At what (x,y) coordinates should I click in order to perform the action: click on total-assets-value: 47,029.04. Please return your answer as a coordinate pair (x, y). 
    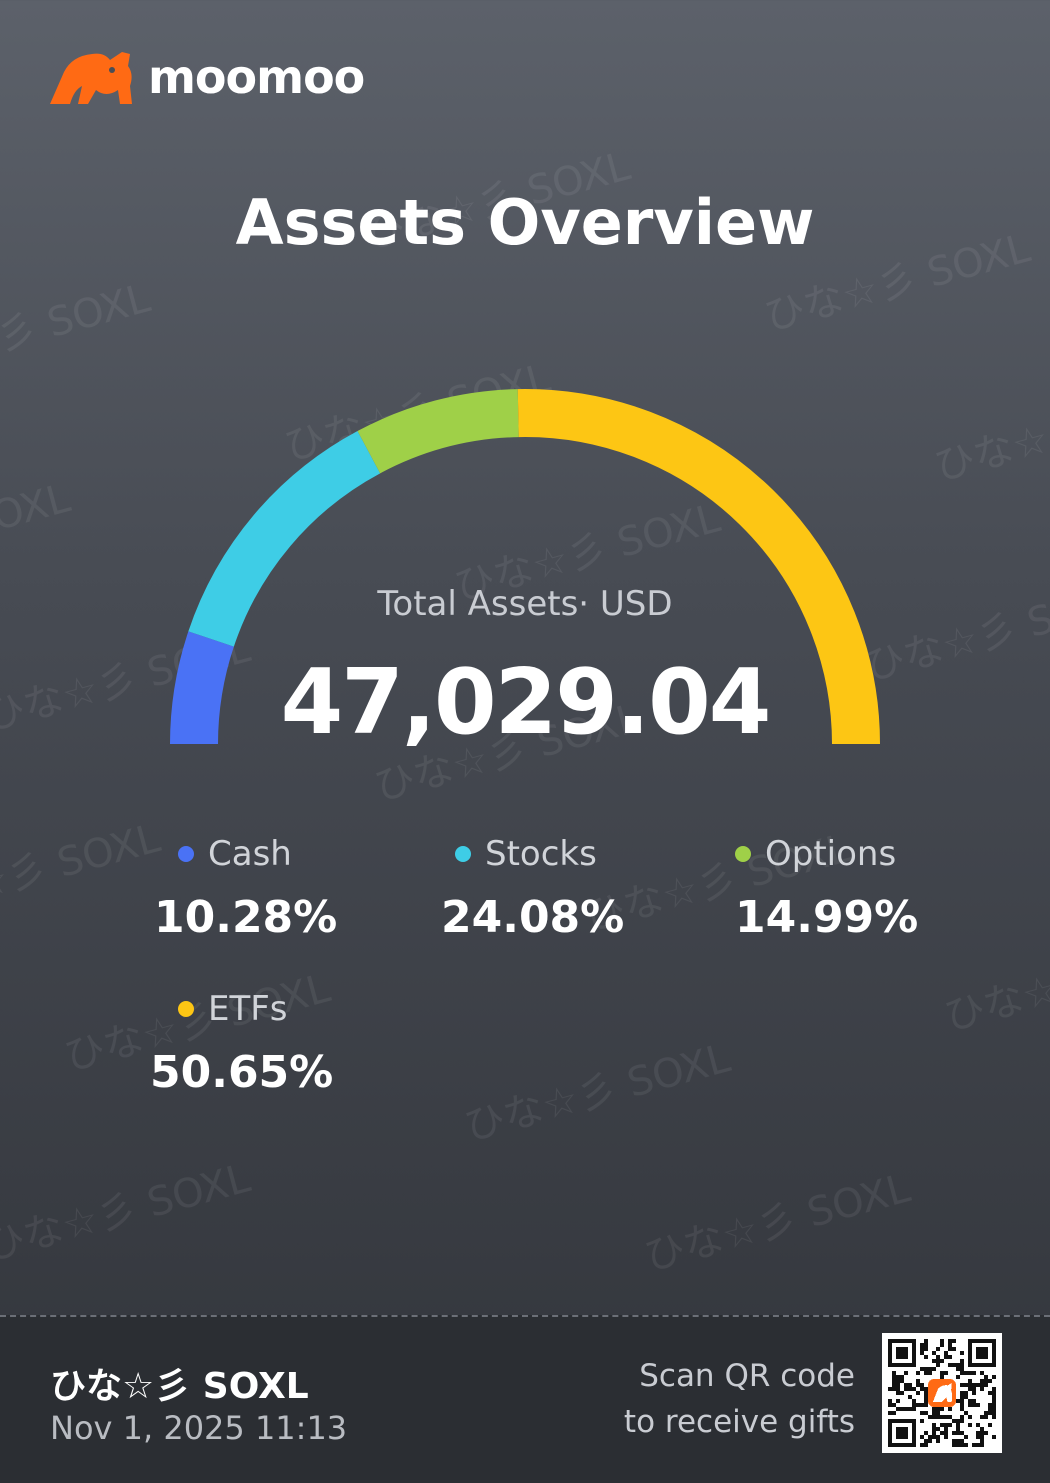
    Looking at the image, I should click on (526, 702).